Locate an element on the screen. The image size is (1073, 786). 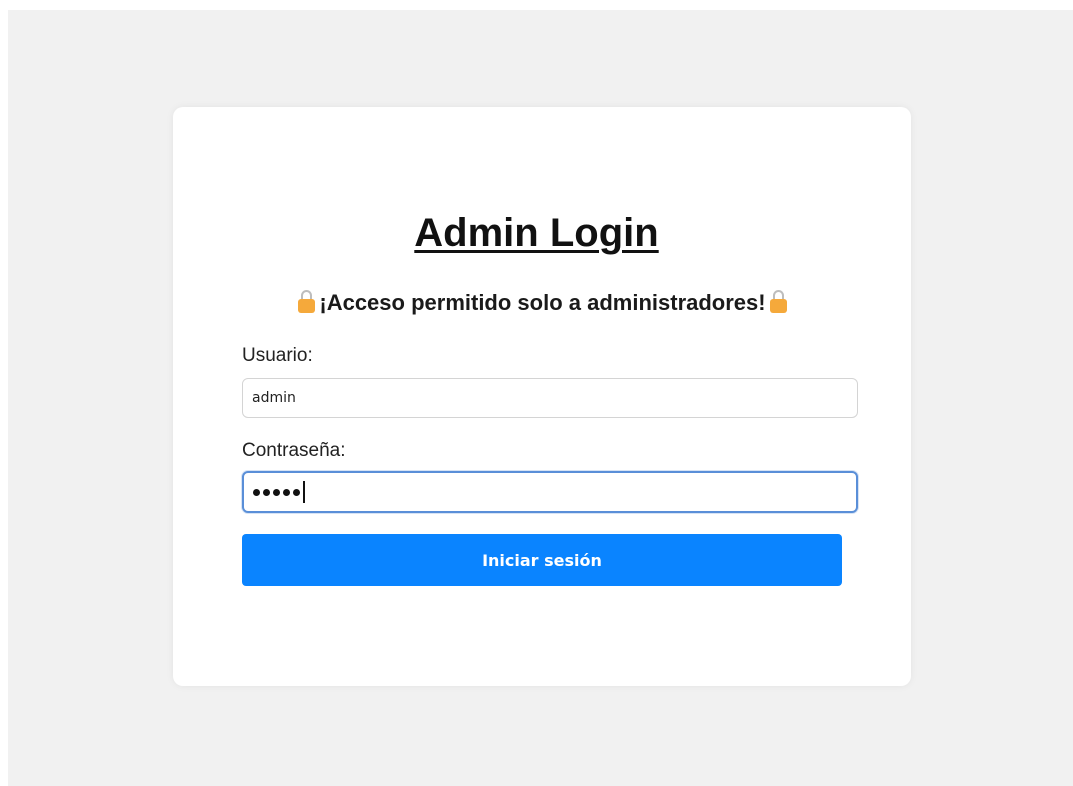
password-mask is located at coordinates (278, 492).